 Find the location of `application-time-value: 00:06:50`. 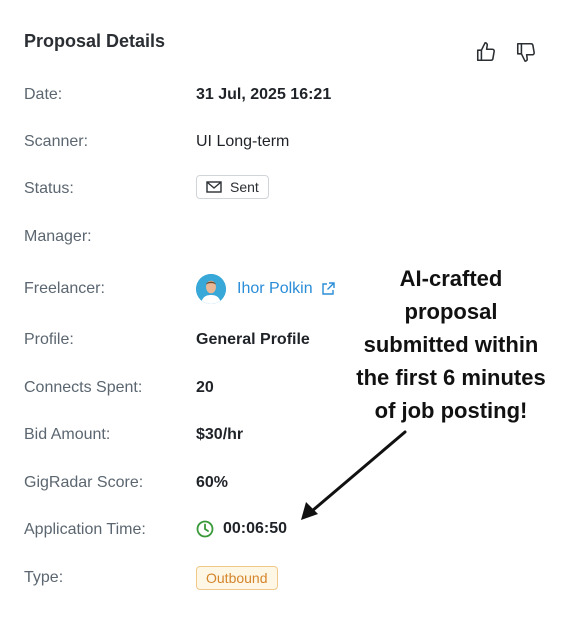

application-time-value: 00:06:50 is located at coordinates (241, 529).